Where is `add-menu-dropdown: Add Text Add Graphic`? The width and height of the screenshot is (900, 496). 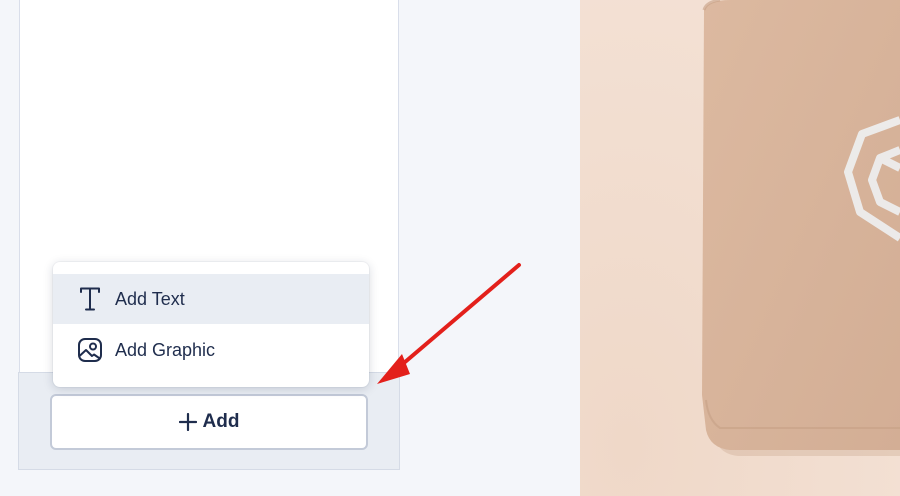
add-menu-dropdown: Add Text Add Graphic is located at coordinates (211, 324).